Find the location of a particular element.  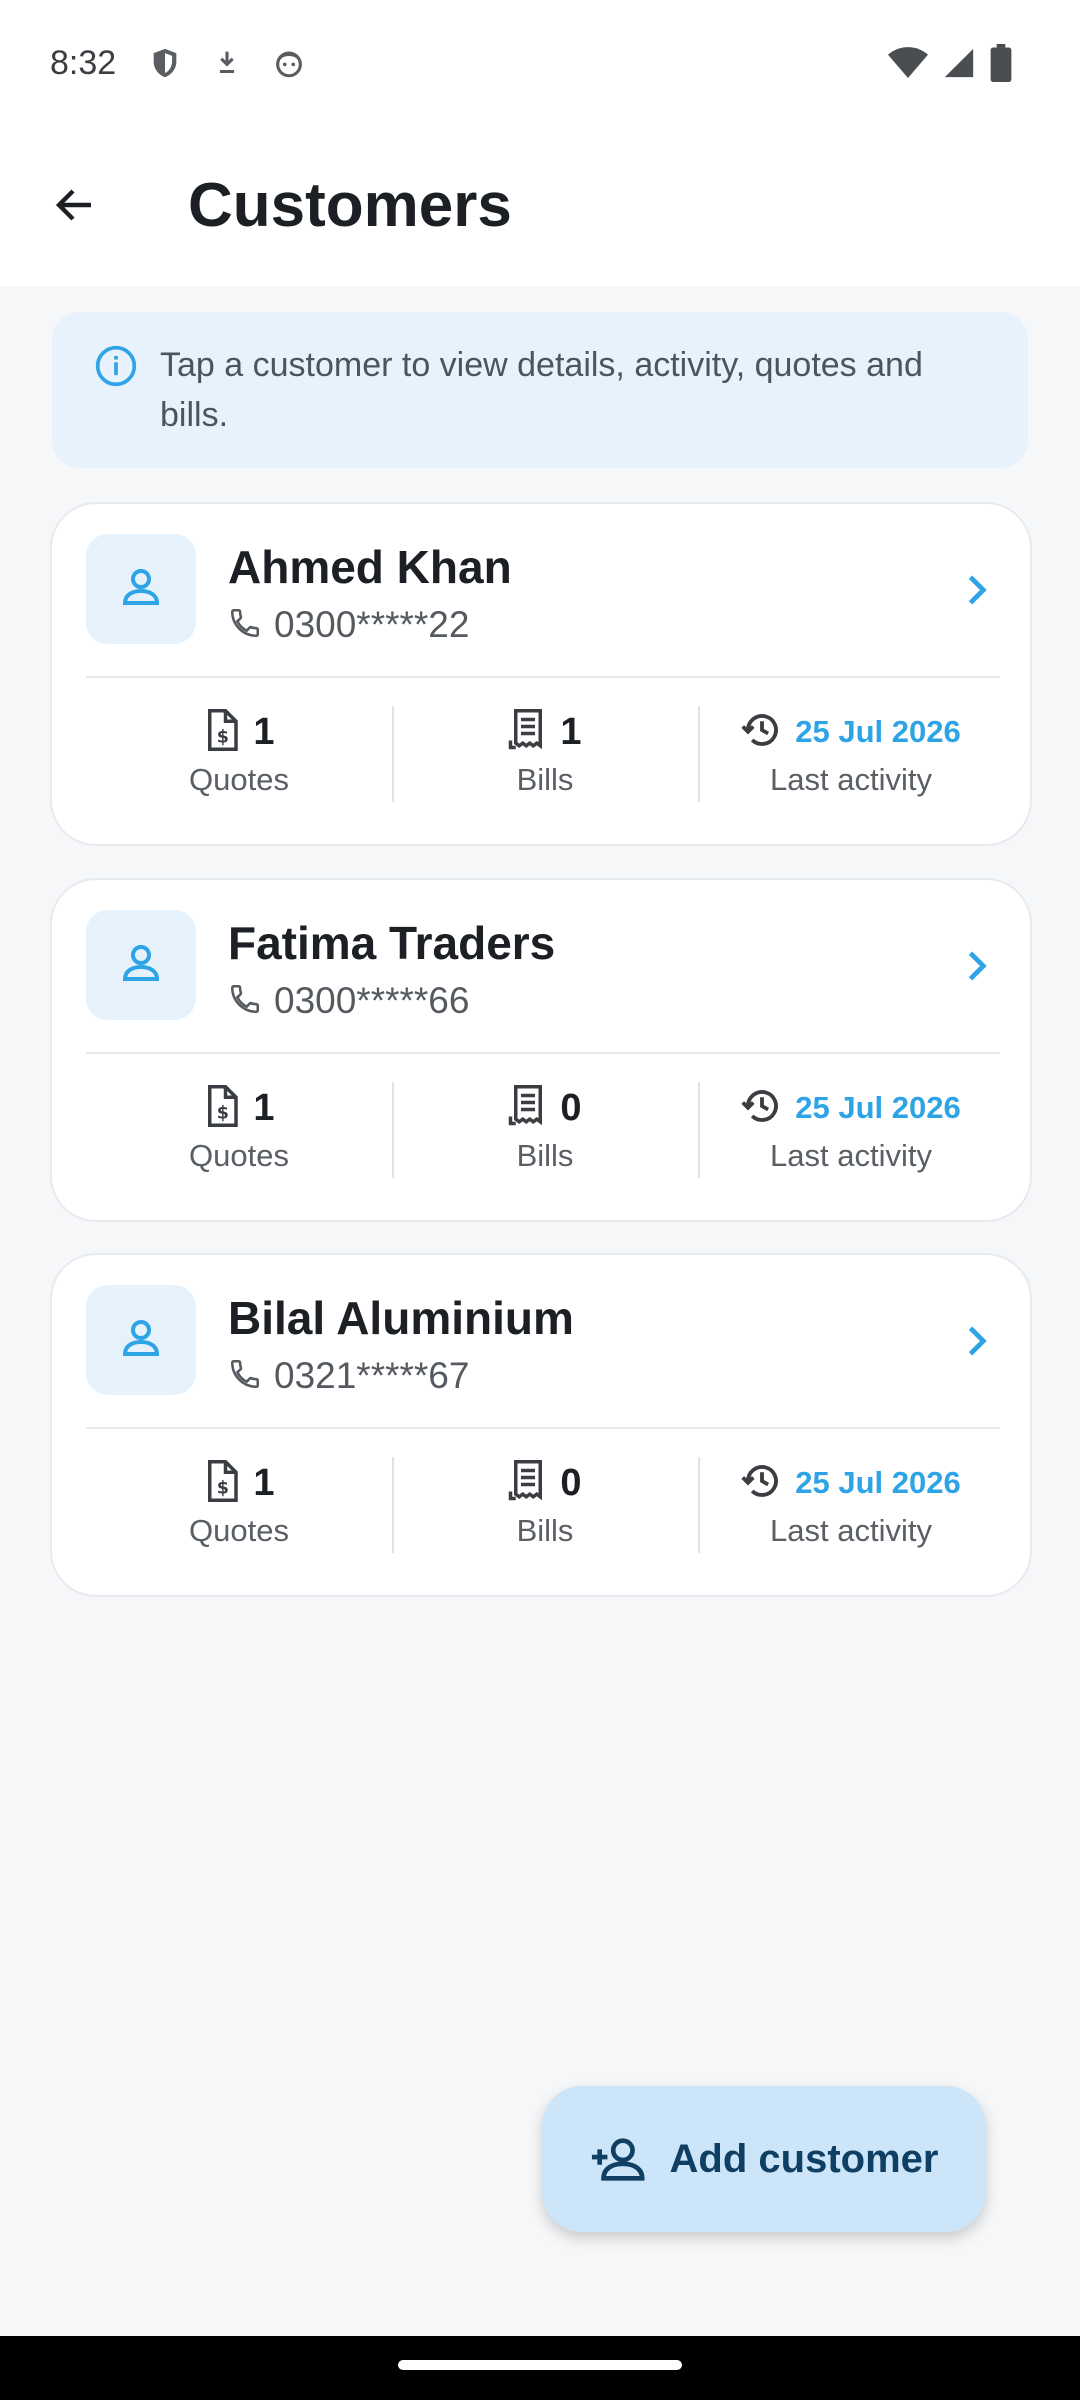

back-button is located at coordinates (75, 205).